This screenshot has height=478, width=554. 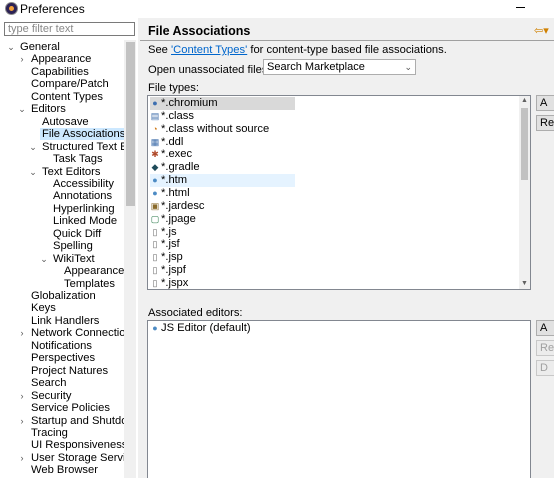 I want to click on default-editor-button: D, so click(x=545, y=368).